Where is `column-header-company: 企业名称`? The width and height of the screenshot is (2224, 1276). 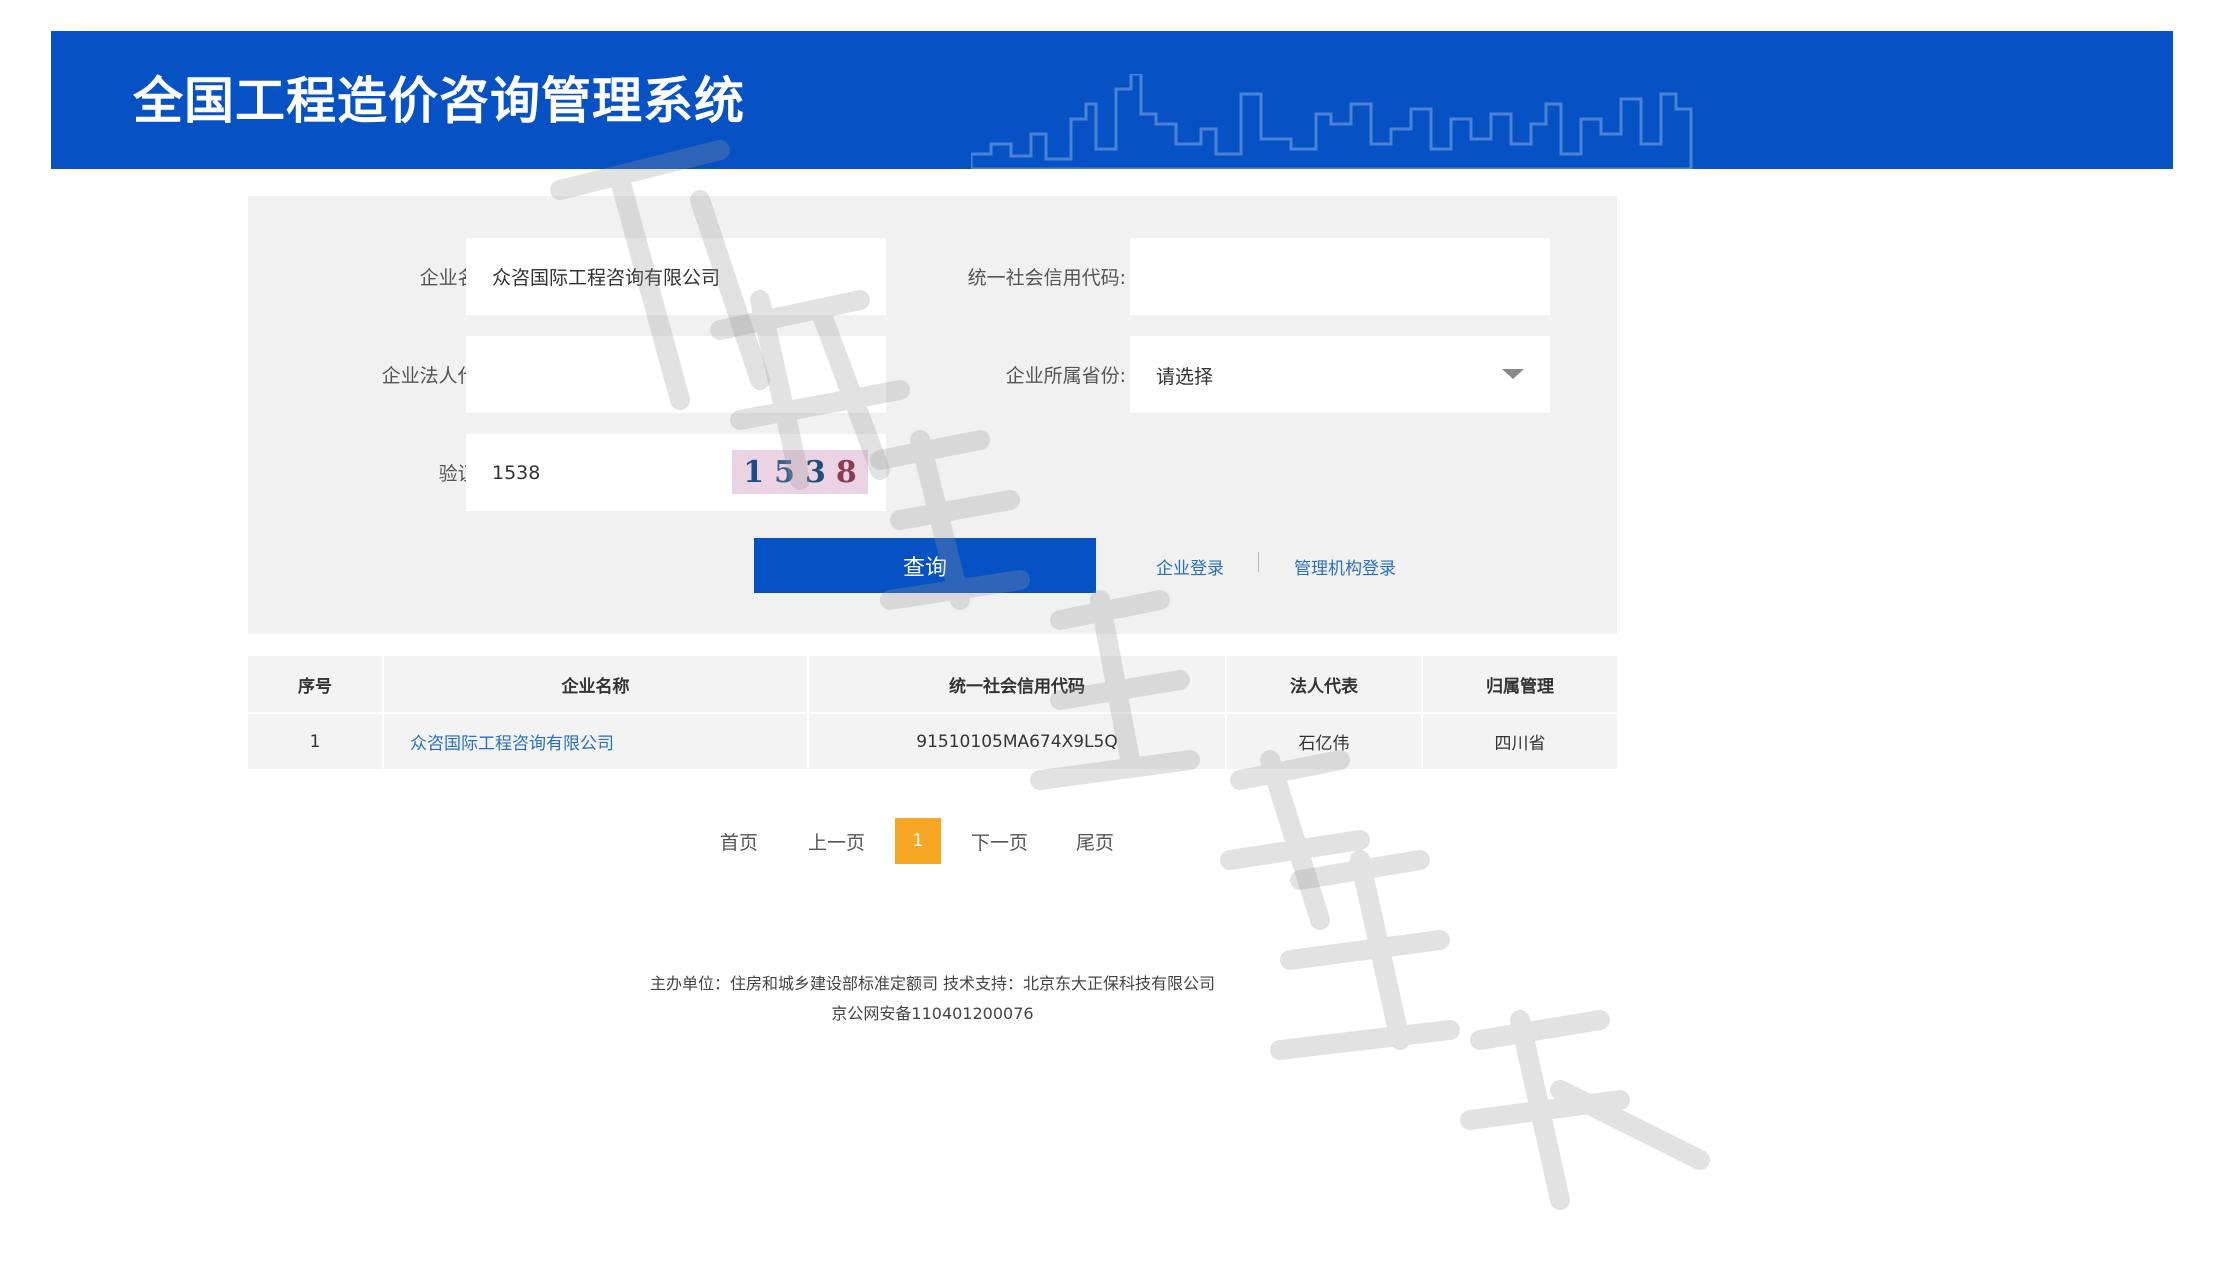 column-header-company: 企业名称 is located at coordinates (596, 685).